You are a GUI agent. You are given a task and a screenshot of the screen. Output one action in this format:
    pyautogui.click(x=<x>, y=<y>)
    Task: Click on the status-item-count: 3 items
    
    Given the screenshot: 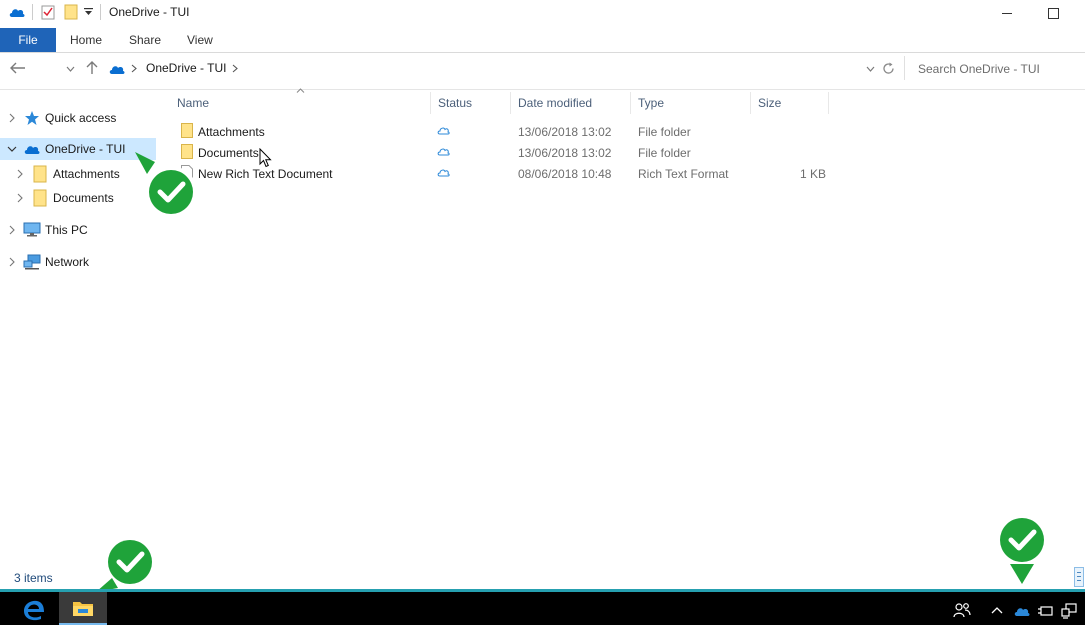 What is the action you would take?
    pyautogui.click(x=33, y=578)
    